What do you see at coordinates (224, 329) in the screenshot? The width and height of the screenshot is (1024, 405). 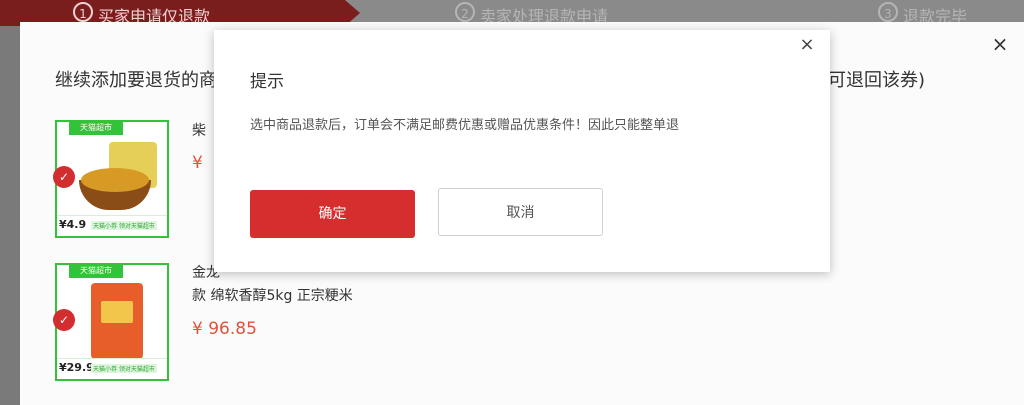 I see `product-price: ¥ 96.85` at bounding box center [224, 329].